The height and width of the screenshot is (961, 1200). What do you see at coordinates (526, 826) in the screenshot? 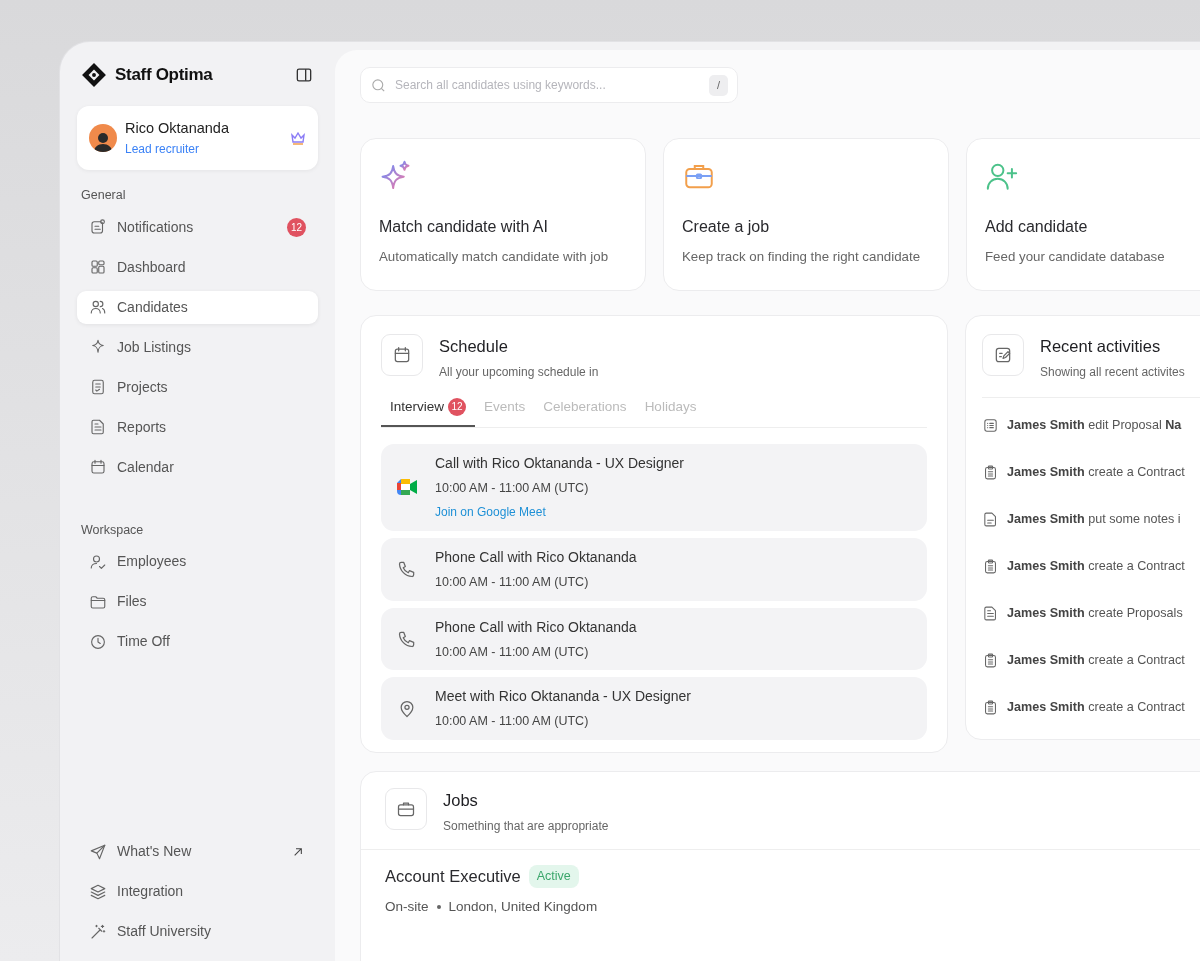
I see `card-subtitle: Something that are appropriate` at bounding box center [526, 826].